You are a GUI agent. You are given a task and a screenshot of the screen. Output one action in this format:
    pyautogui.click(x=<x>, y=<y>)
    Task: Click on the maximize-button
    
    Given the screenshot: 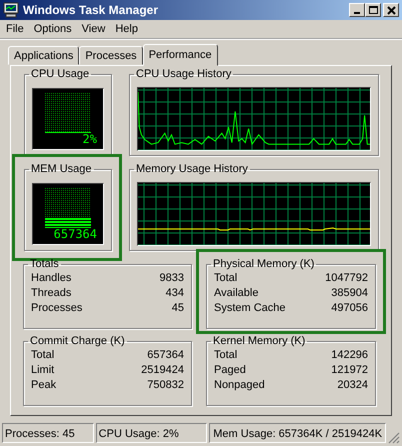 What is the action you would take?
    pyautogui.click(x=373, y=10)
    